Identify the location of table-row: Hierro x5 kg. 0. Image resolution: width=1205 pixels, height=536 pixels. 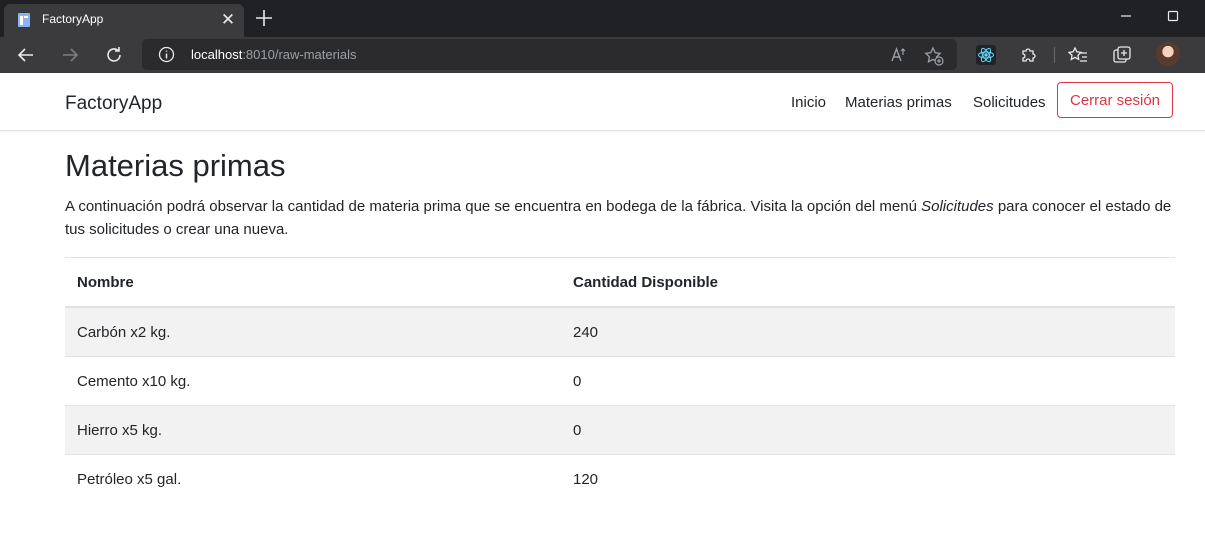
(620, 430).